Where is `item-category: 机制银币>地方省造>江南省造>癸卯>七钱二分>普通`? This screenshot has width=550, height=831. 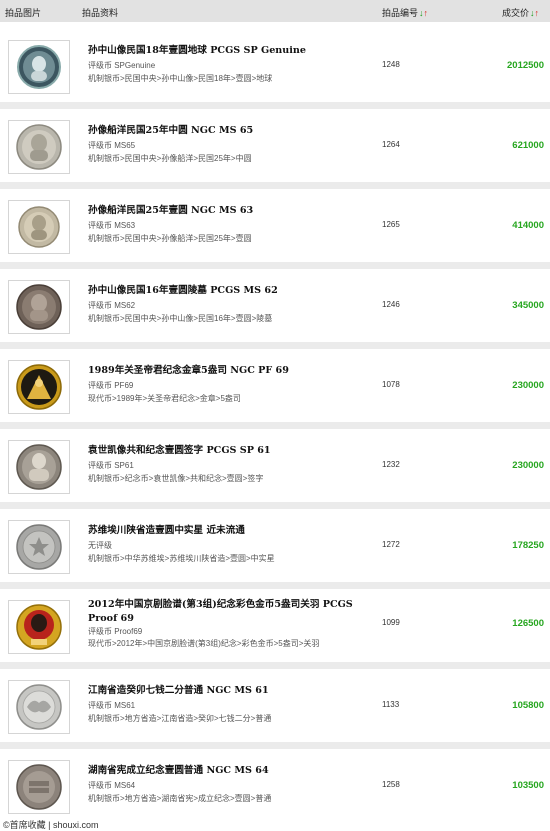
item-category: 机制银币>地方省造>江南省造>癸卯>七钱二分>普通 is located at coordinates (180, 718).